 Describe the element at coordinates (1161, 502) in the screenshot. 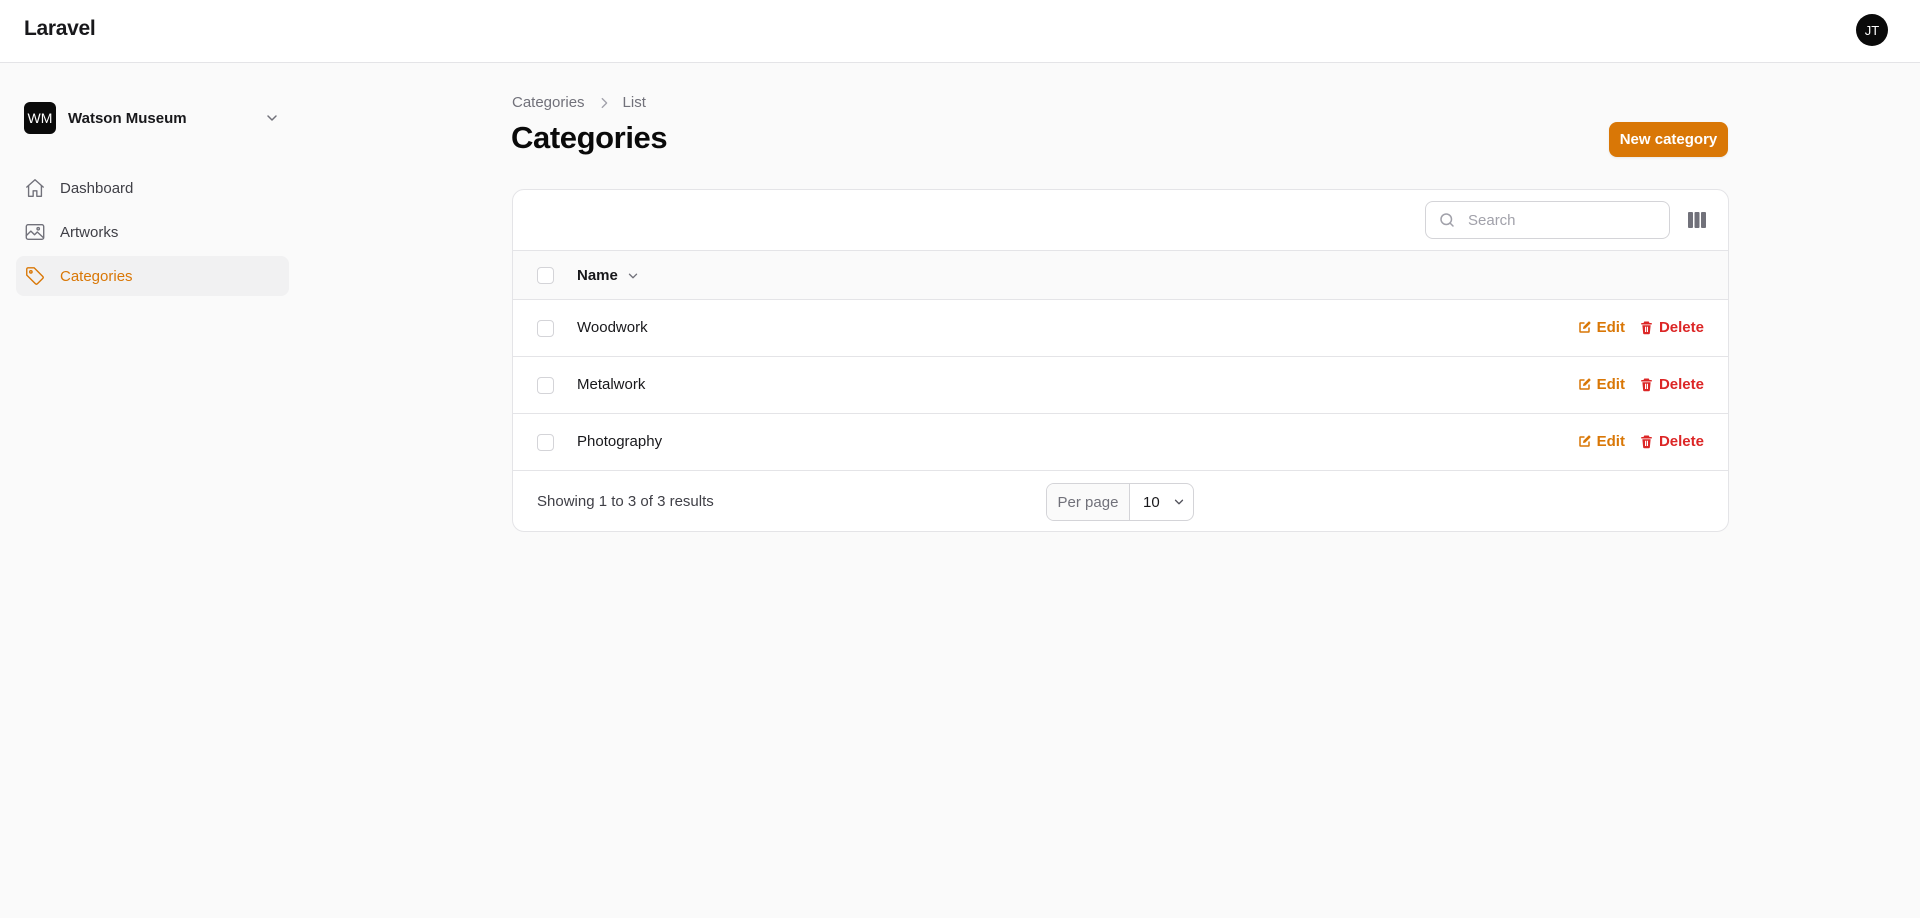

I see `per-page-select: 10` at that location.